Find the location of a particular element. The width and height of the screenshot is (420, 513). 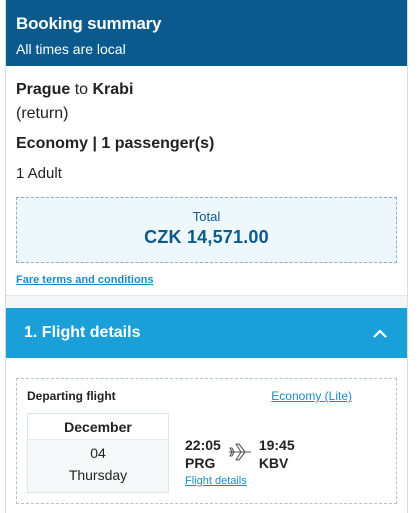

arrival-segment: 19:45 KBV is located at coordinates (277, 454).